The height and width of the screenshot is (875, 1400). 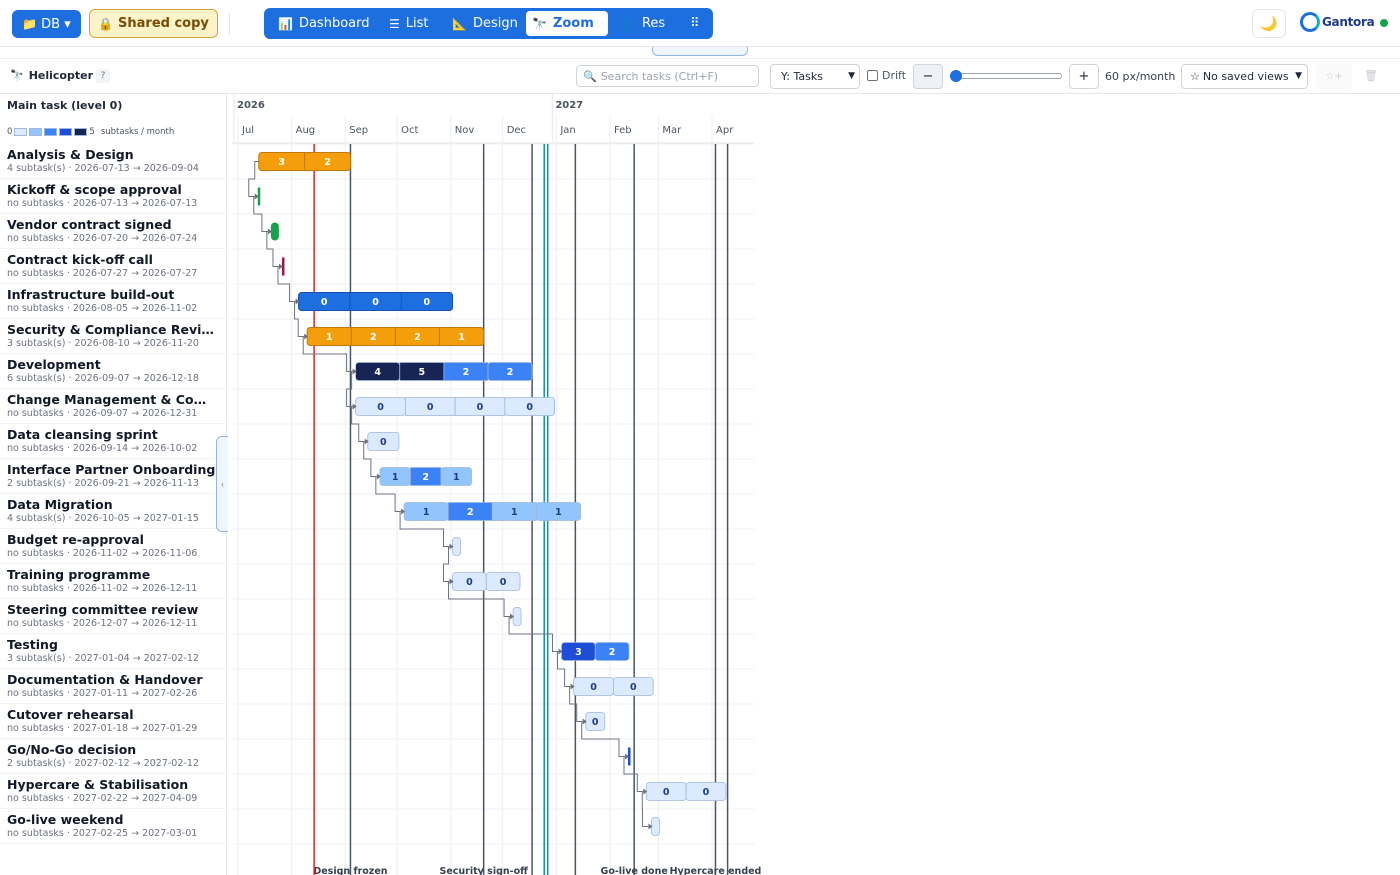 What do you see at coordinates (113, 329) in the screenshot?
I see `task-name: Security & Compliance Review` at bounding box center [113, 329].